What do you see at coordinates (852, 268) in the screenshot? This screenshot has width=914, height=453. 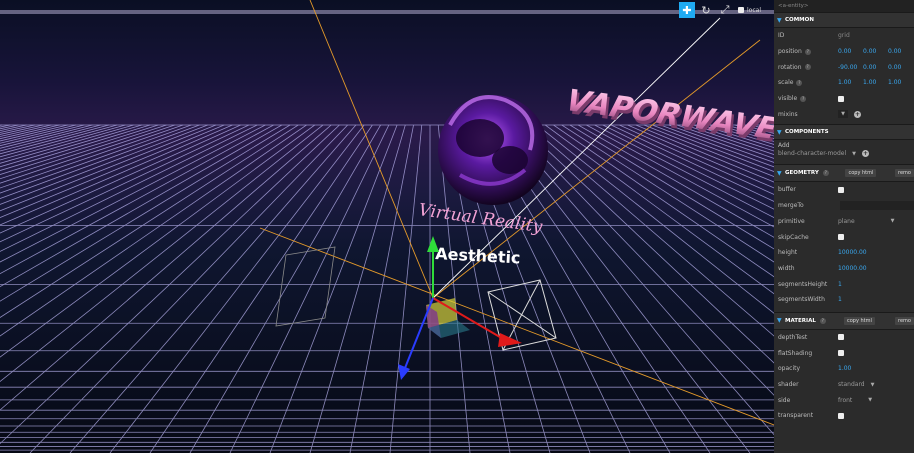 I see `width-input: 10000.00` at bounding box center [852, 268].